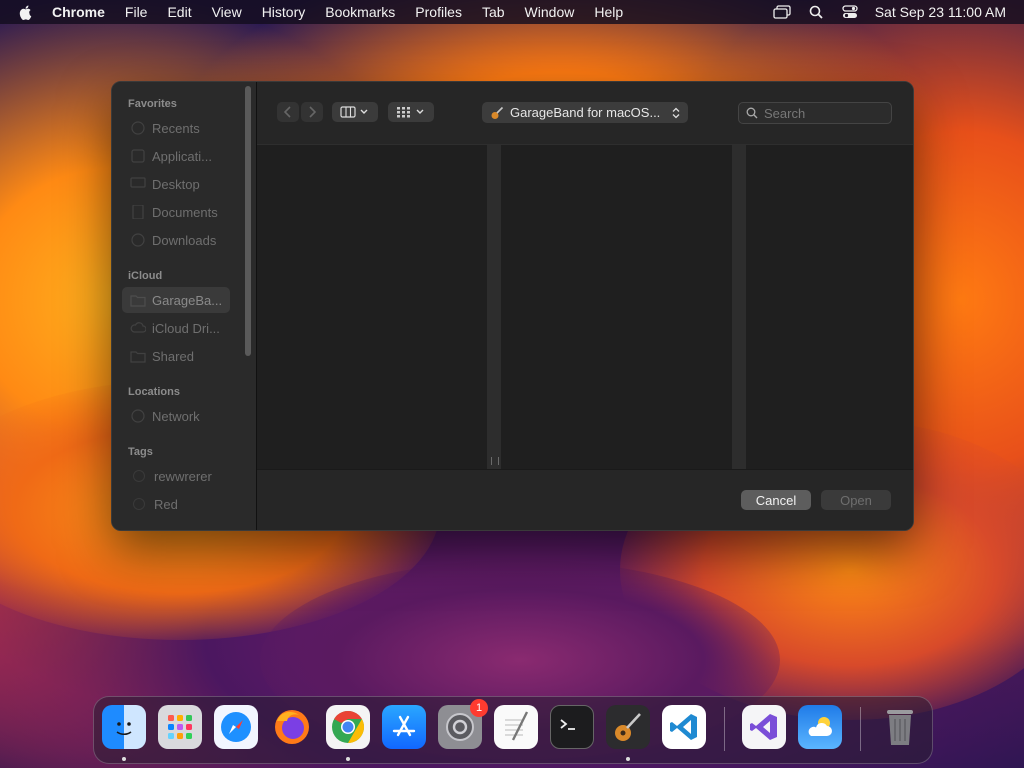  What do you see at coordinates (78, 12) in the screenshot?
I see `menu-app-name: Chrome` at bounding box center [78, 12].